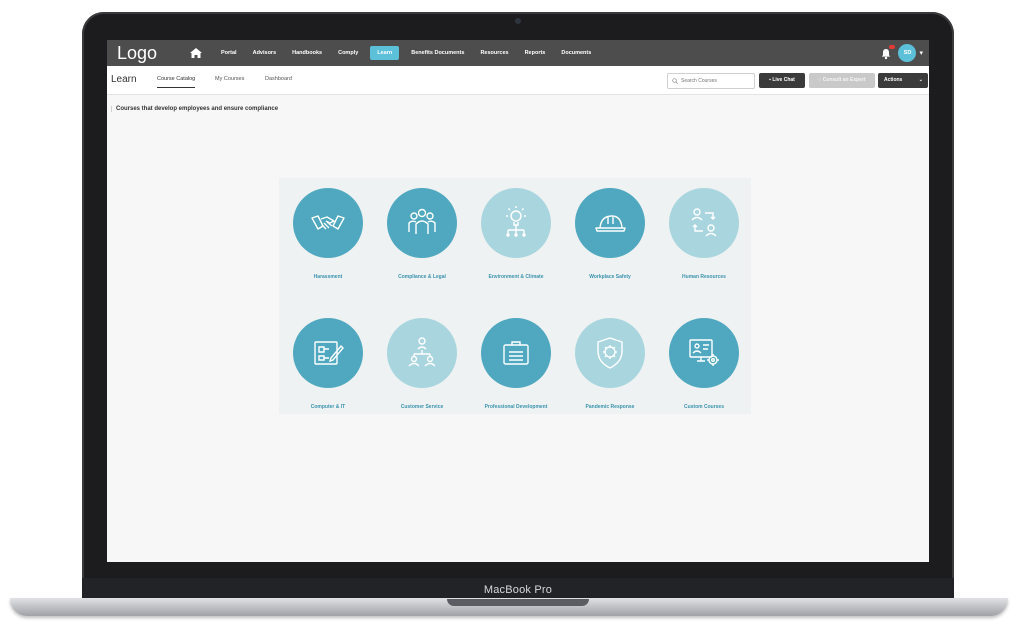  Describe the element at coordinates (893, 80) in the screenshot. I see `actions-label: Actions` at that location.